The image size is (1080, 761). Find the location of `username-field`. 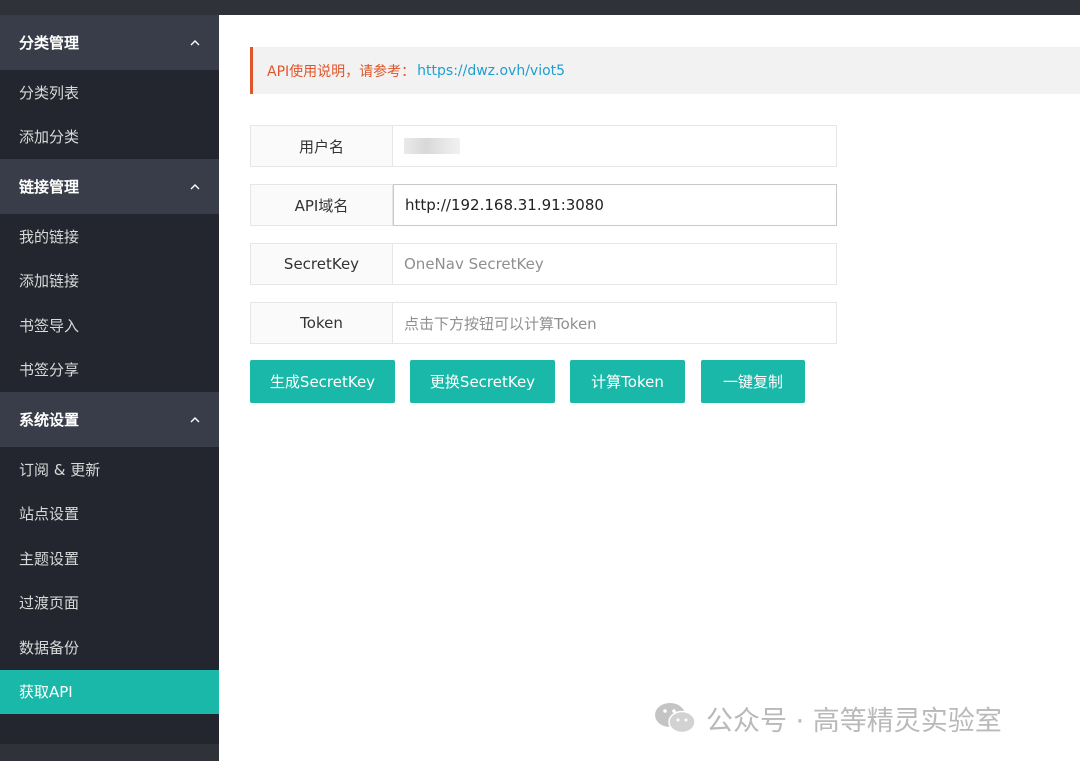

username-field is located at coordinates (615, 146).